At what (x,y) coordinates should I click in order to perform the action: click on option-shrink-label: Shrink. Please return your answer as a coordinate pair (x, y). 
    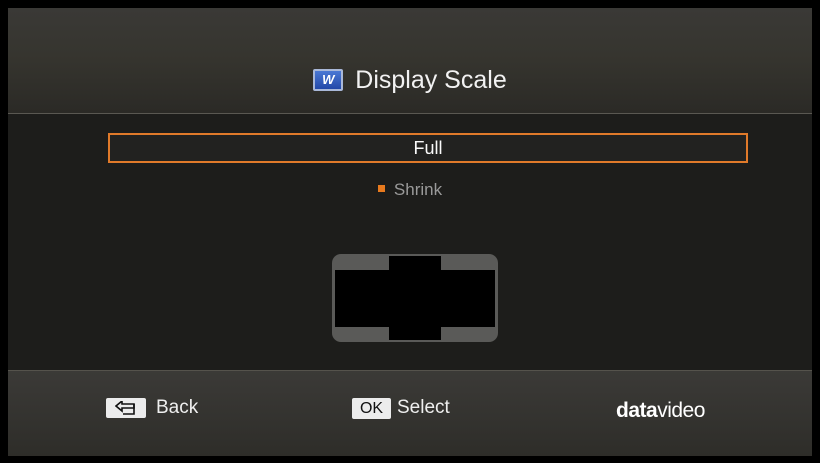
    Looking at the image, I should click on (418, 189).